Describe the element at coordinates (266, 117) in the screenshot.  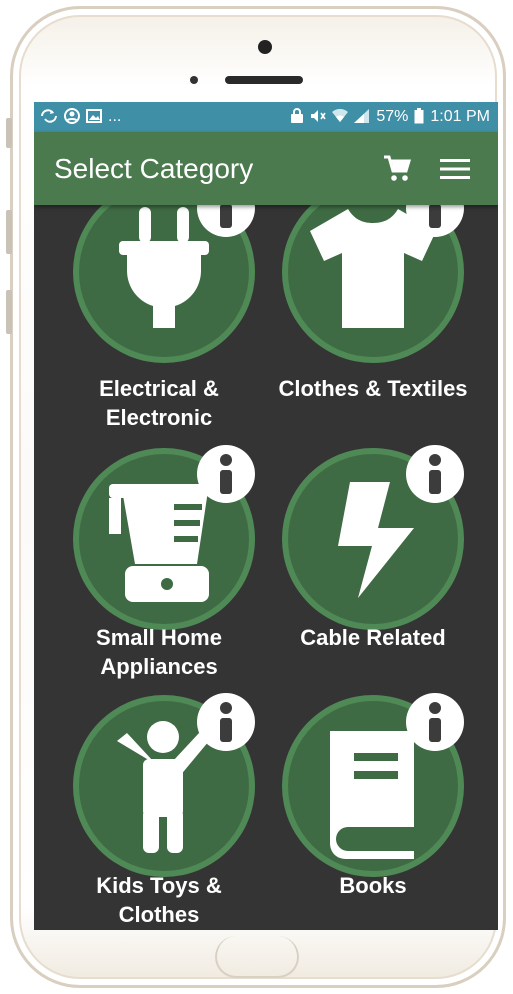
I see `status-bar: ... 57% 1:01 PM` at that location.